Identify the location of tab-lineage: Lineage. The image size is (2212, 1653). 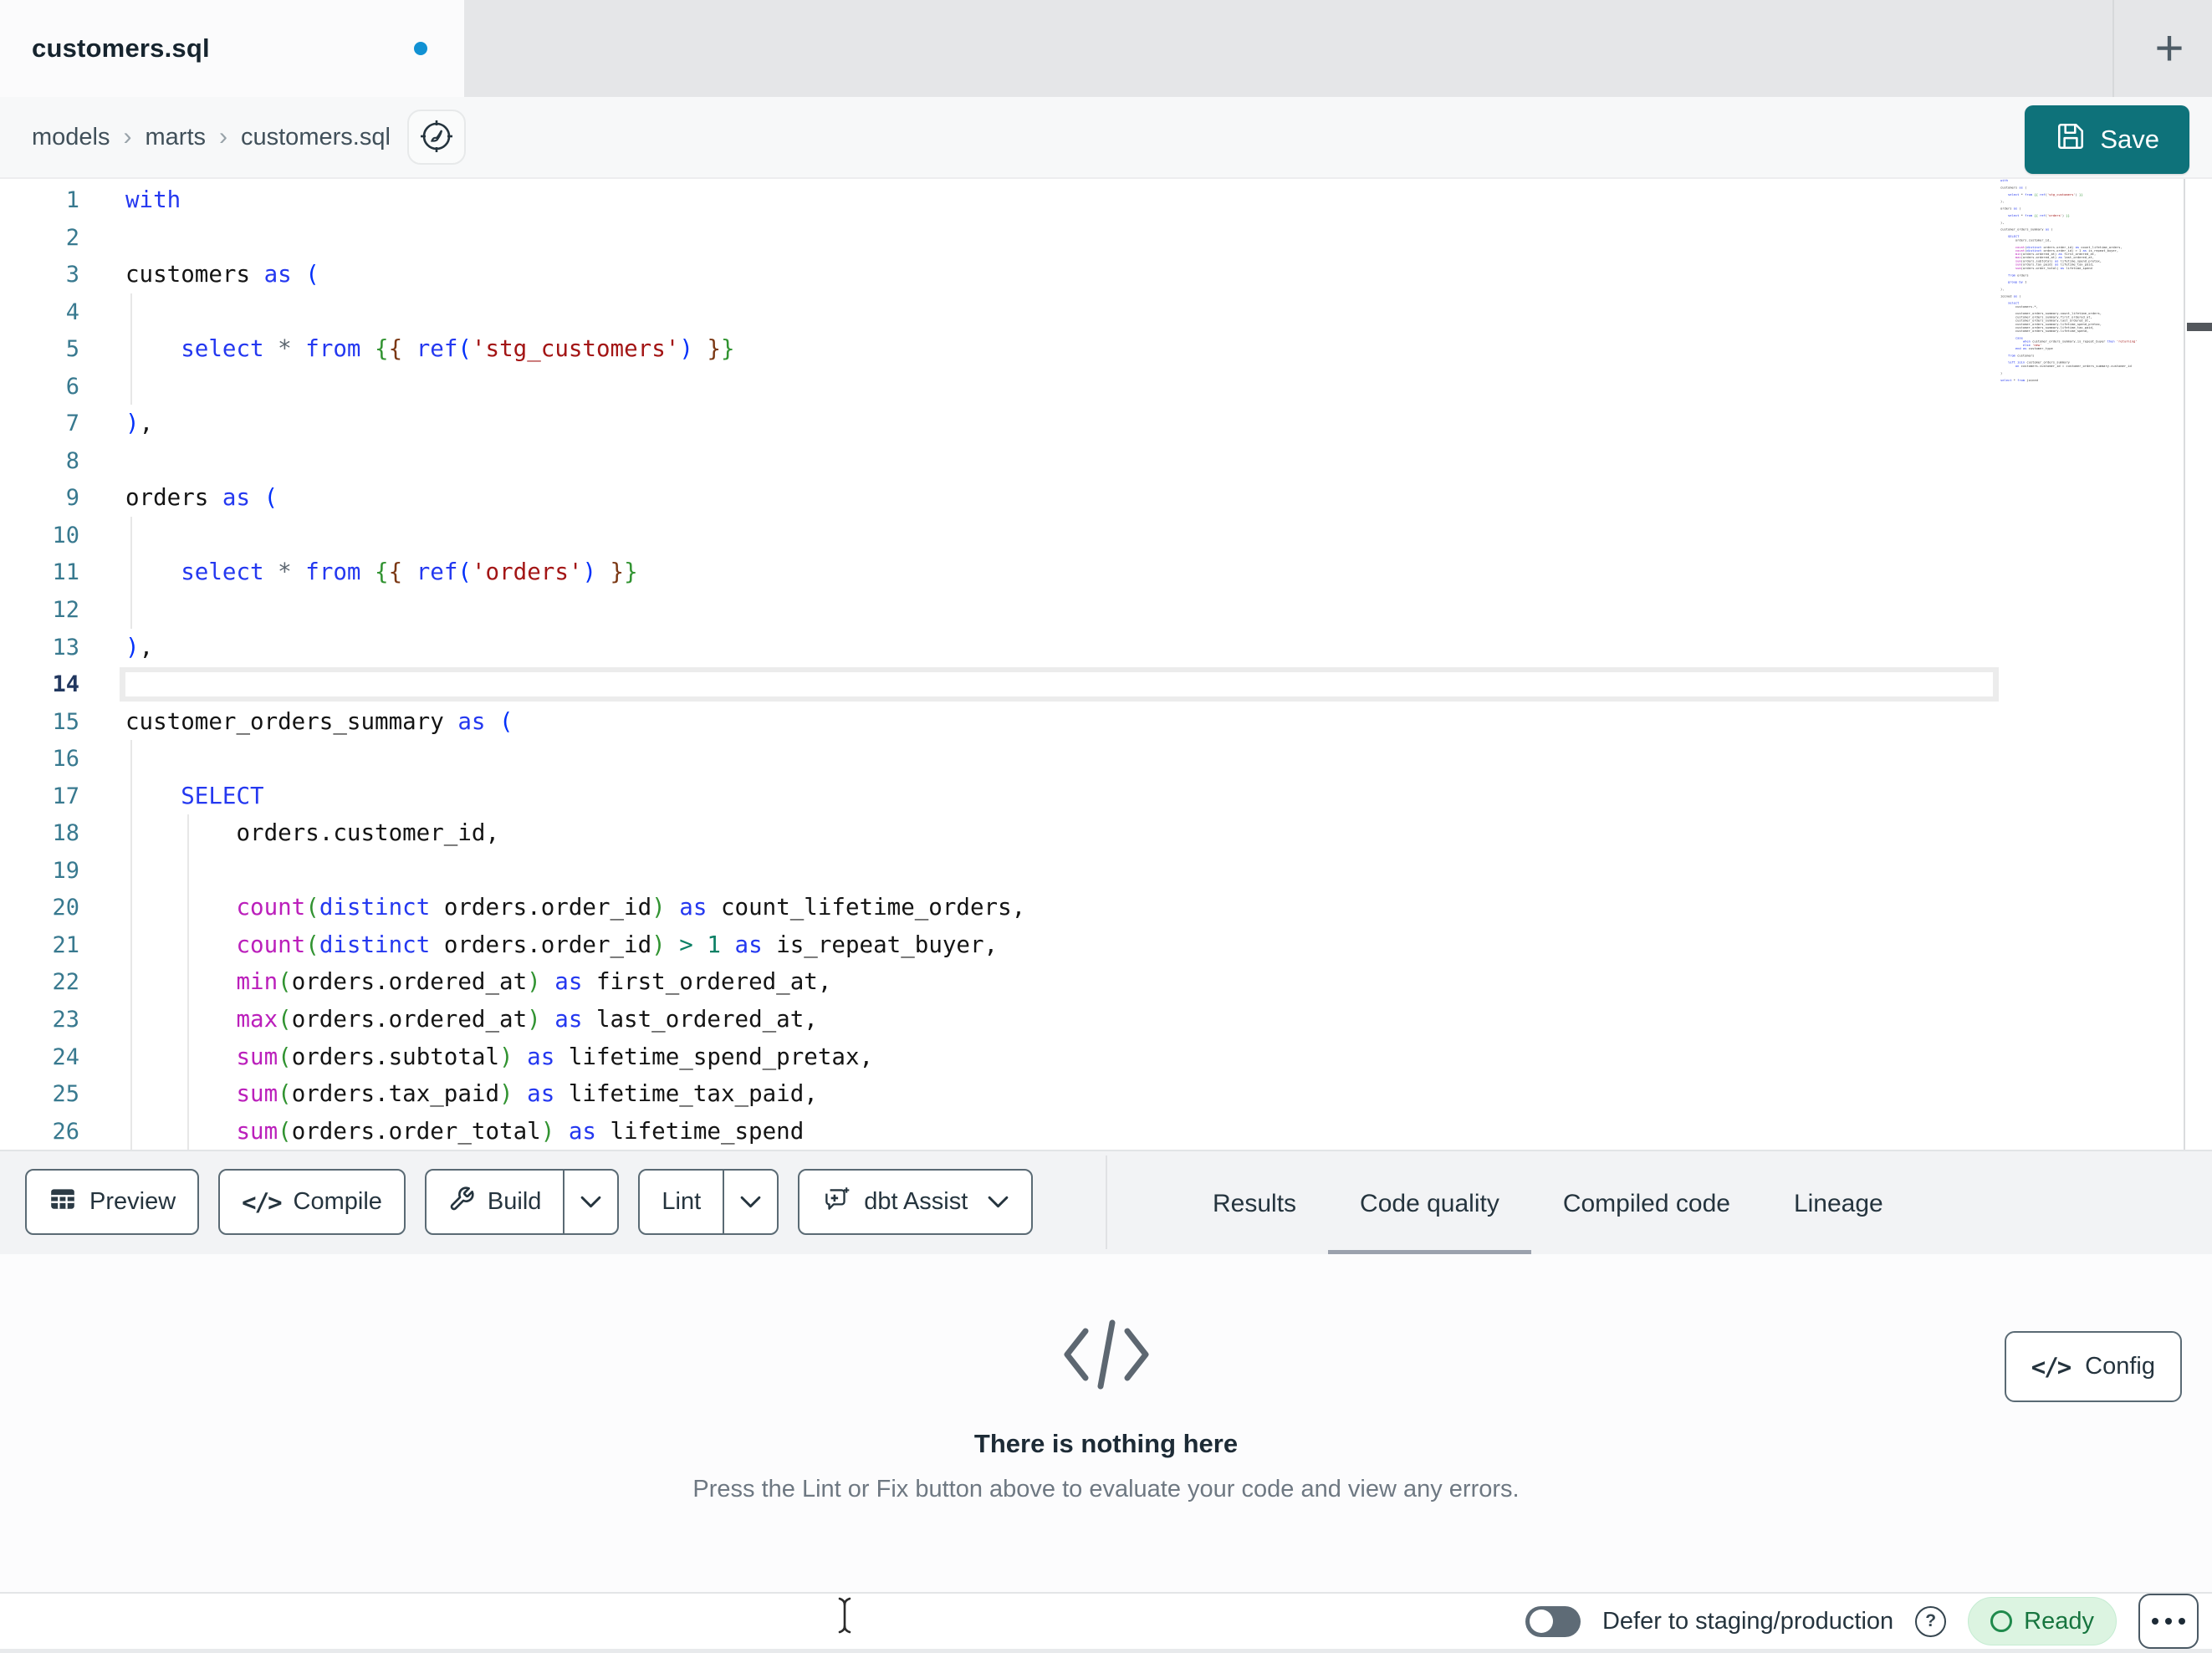
(1838, 1203).